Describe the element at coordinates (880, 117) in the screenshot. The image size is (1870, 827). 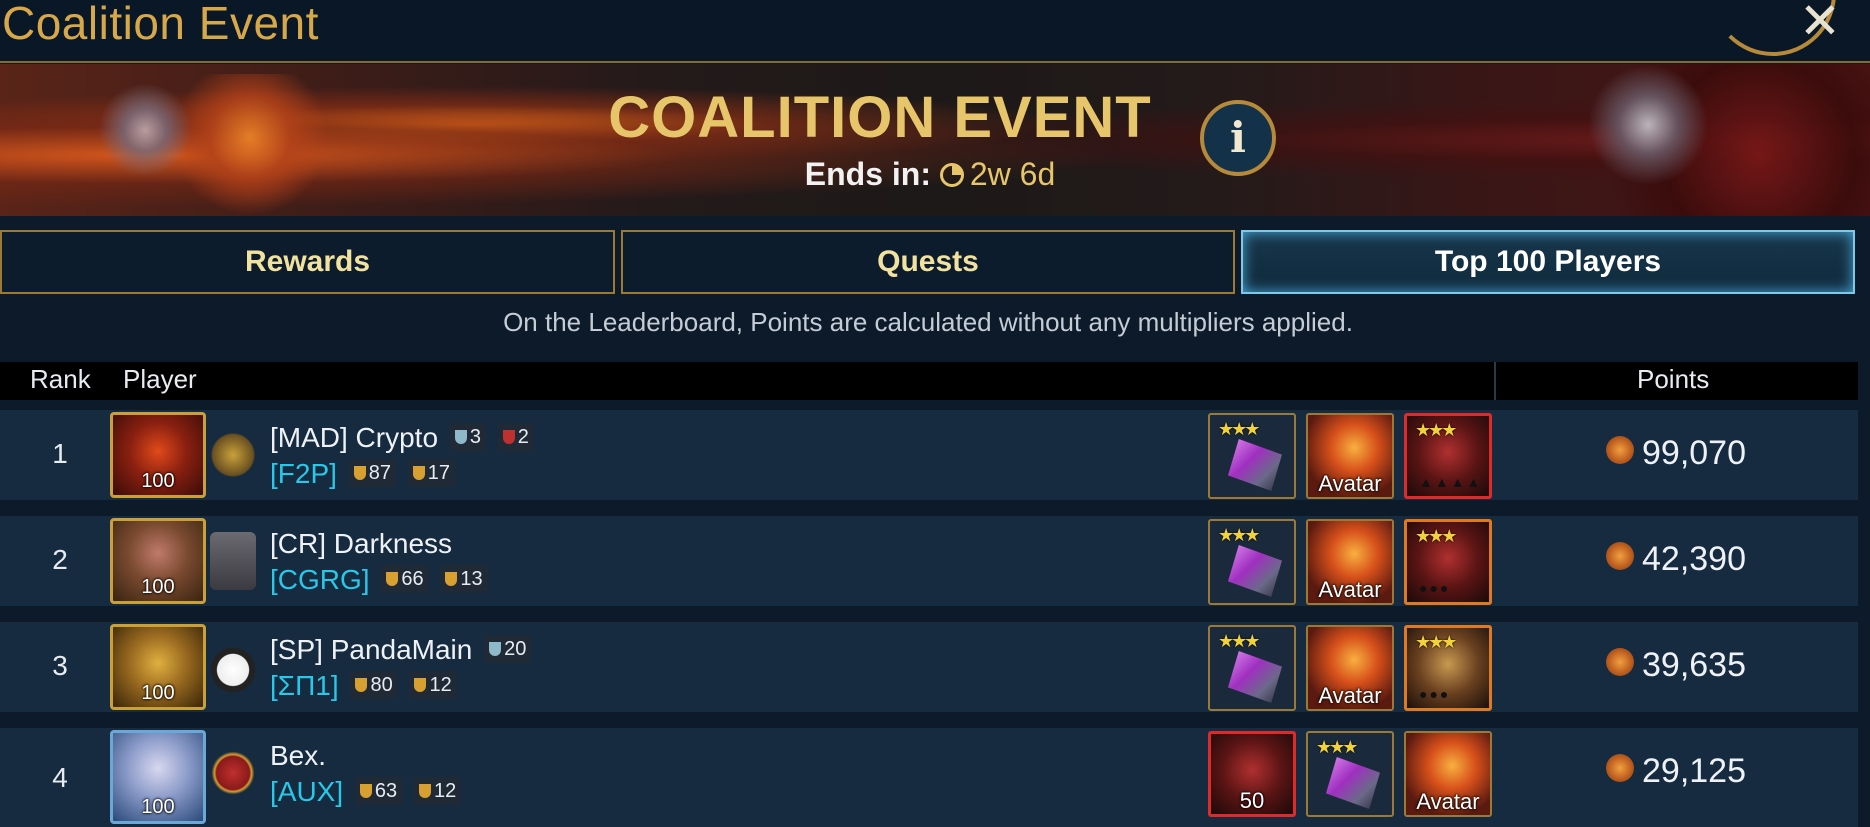
I see `banner-title: COALITION EVENT` at that location.